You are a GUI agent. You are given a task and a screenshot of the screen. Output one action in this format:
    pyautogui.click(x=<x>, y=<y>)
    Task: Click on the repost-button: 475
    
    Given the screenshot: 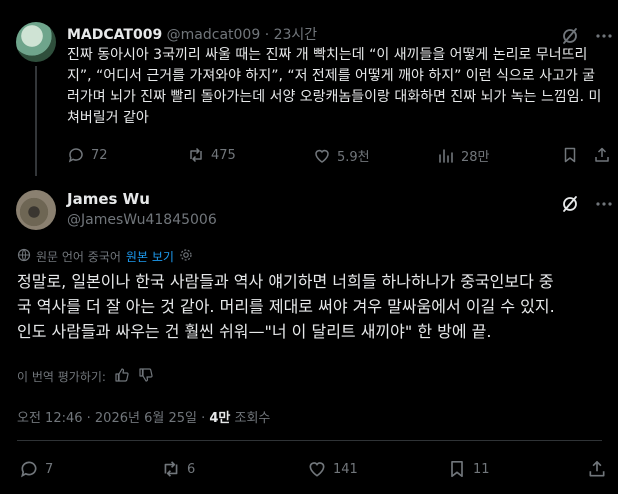 What is the action you would take?
    pyautogui.click(x=211, y=155)
    